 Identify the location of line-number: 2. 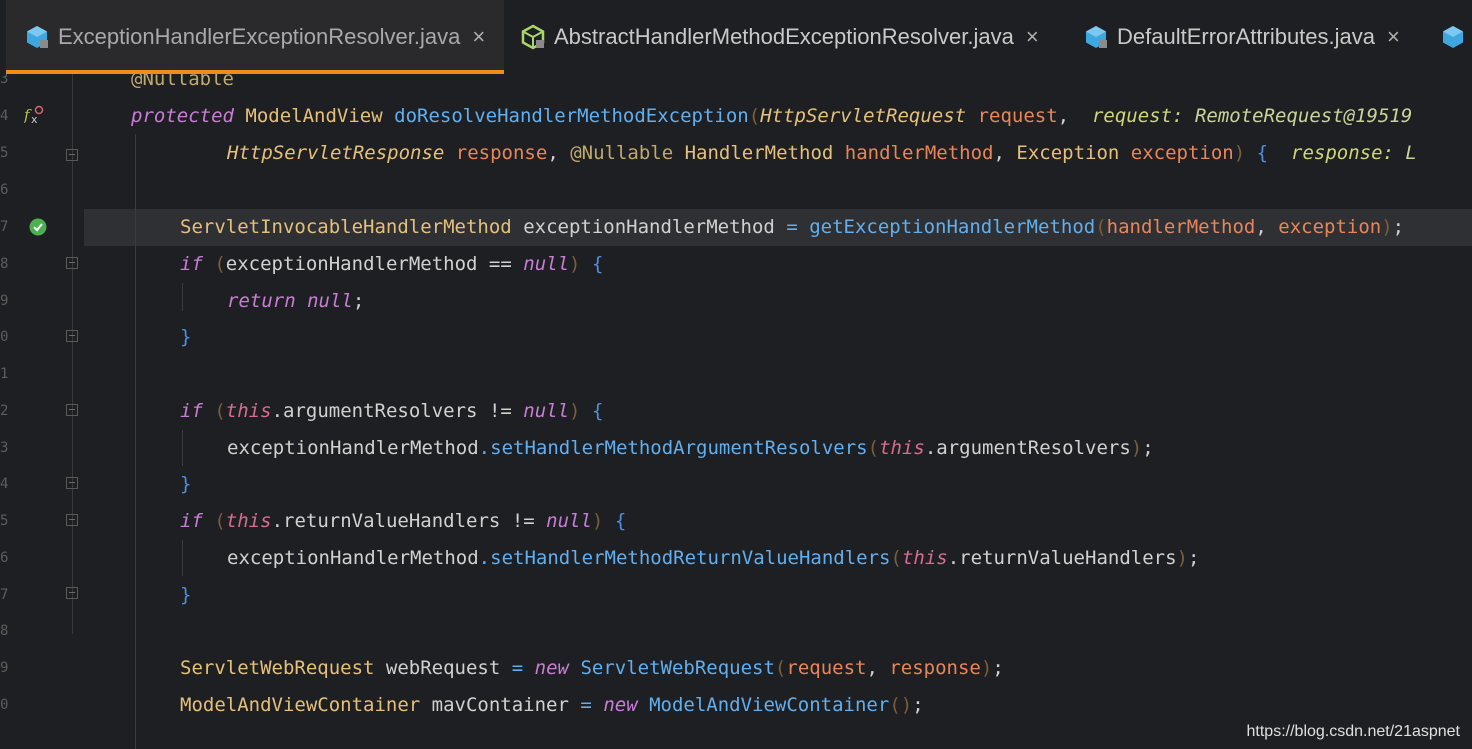
(4, 411).